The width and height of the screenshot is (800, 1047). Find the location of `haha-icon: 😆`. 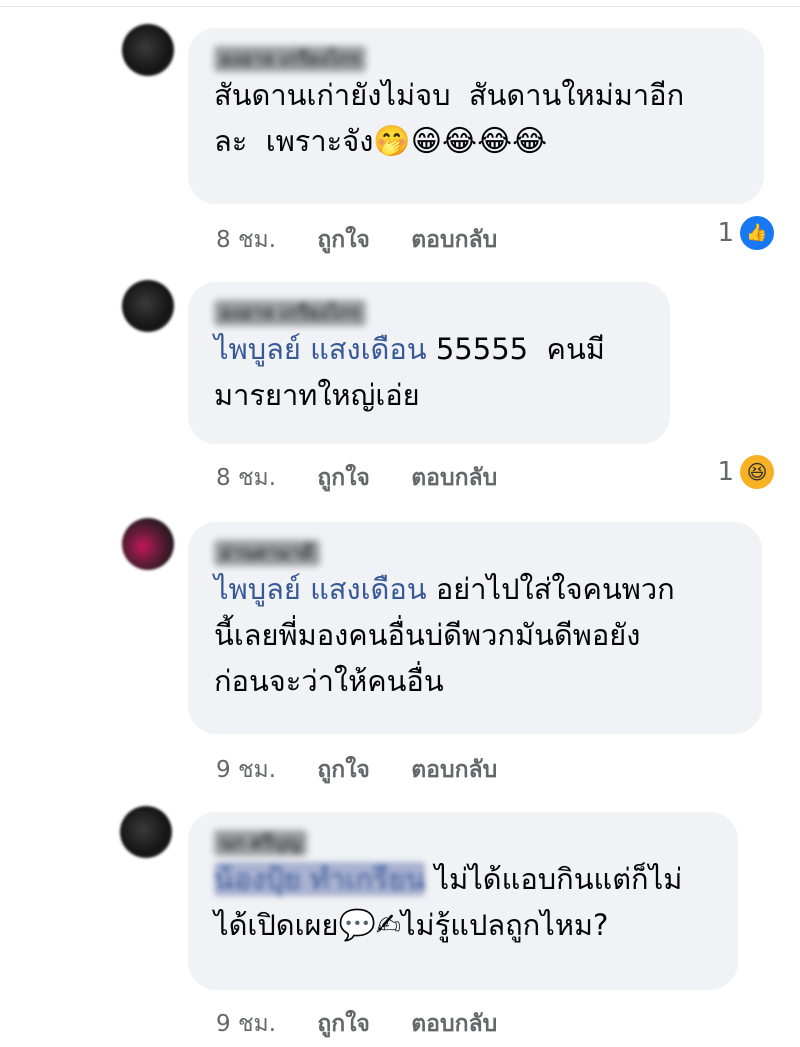

haha-icon: 😆 is located at coordinates (757, 472).